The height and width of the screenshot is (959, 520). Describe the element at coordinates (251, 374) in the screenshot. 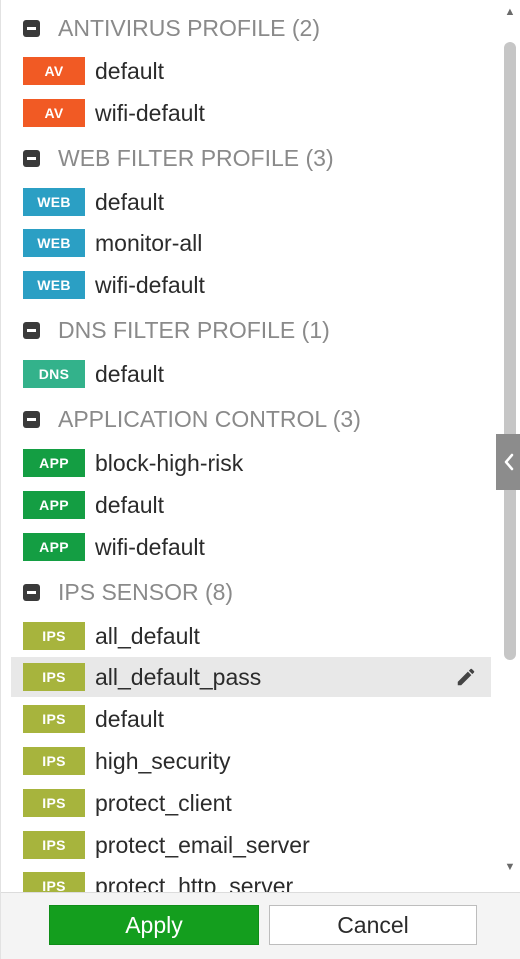

I see `list-item-dns-default: DNS default` at that location.